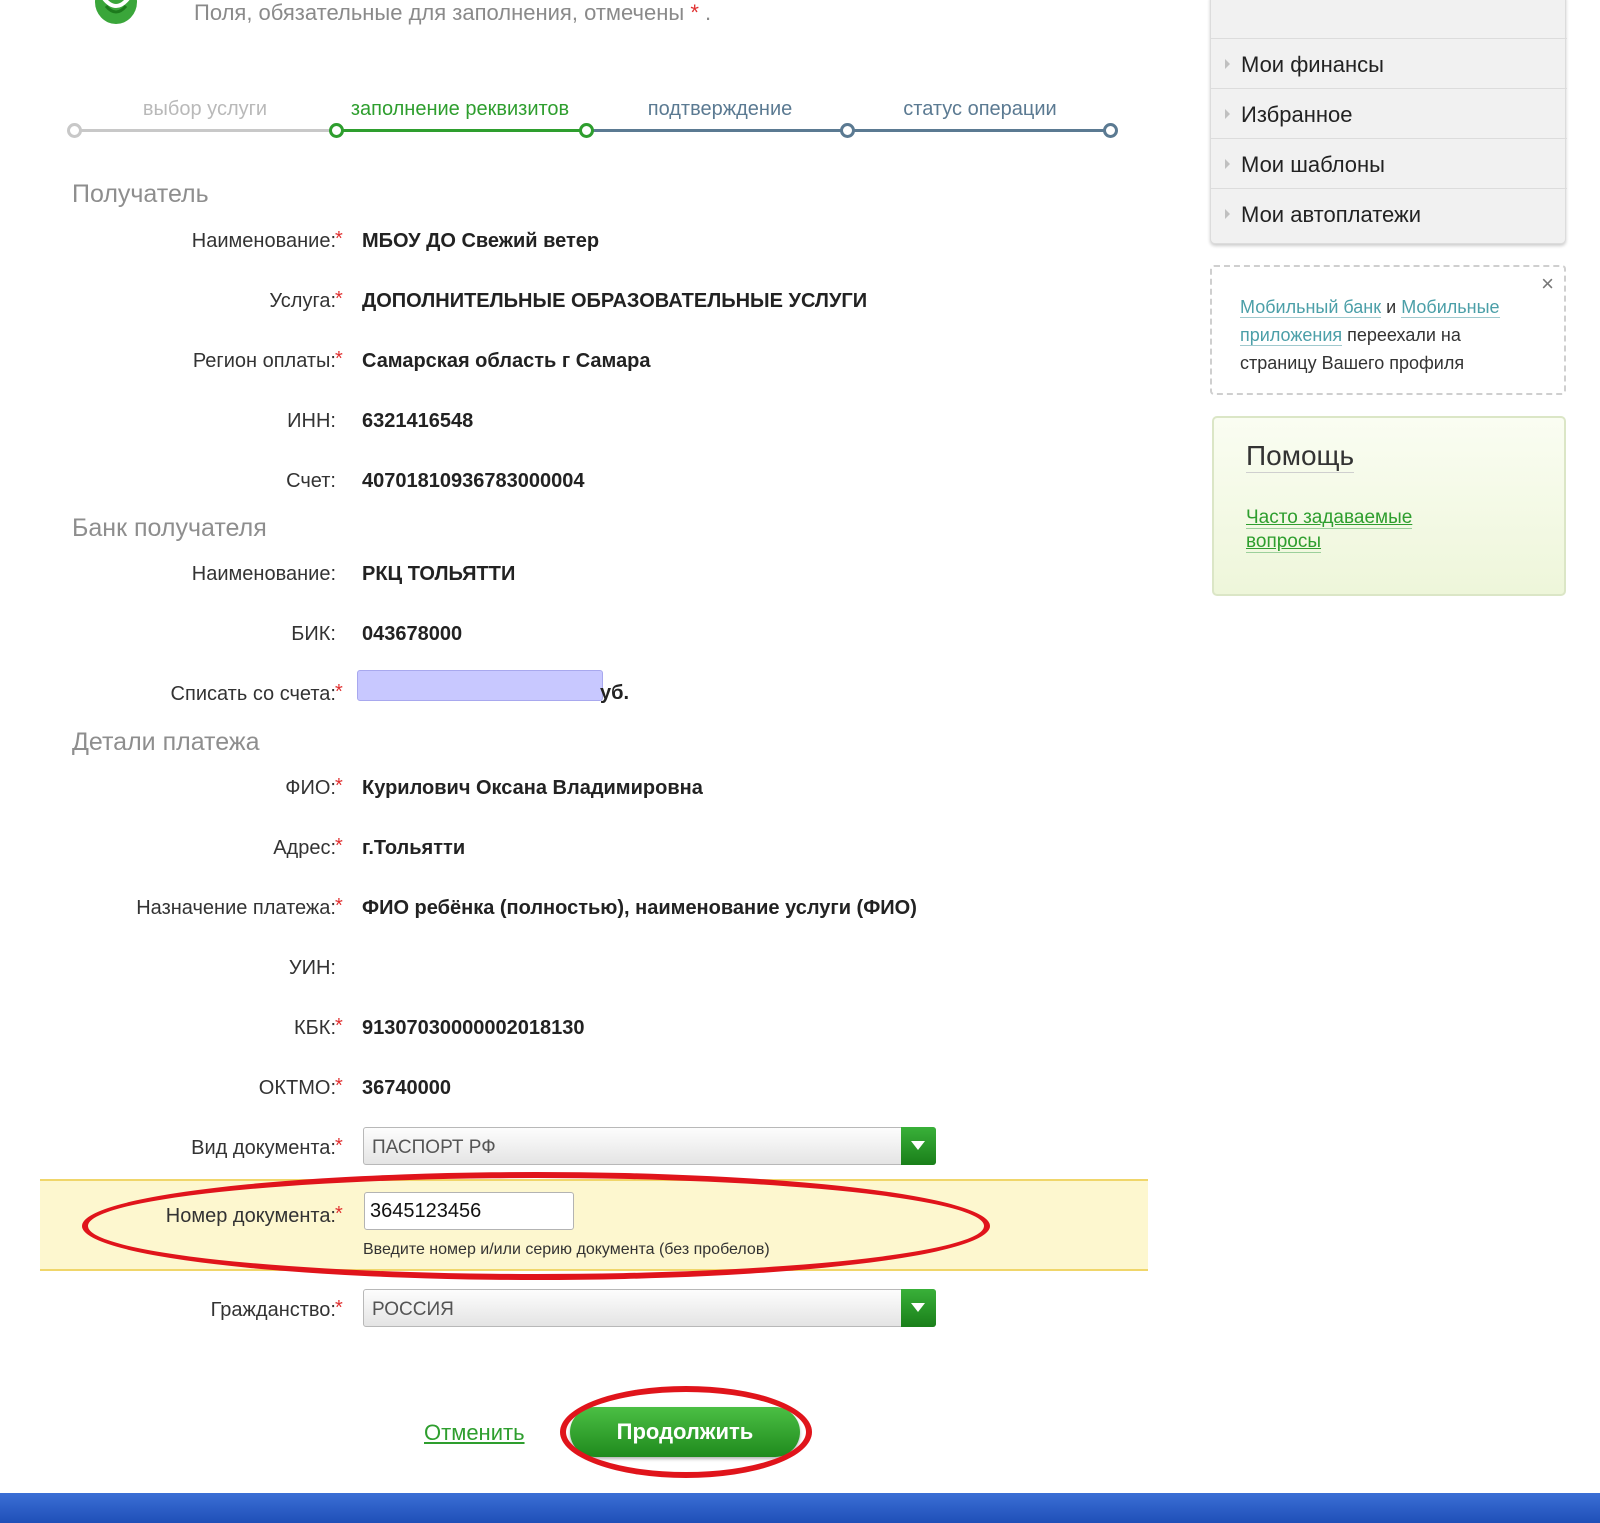  What do you see at coordinates (800, 1508) in the screenshot?
I see `footer-bar` at bounding box center [800, 1508].